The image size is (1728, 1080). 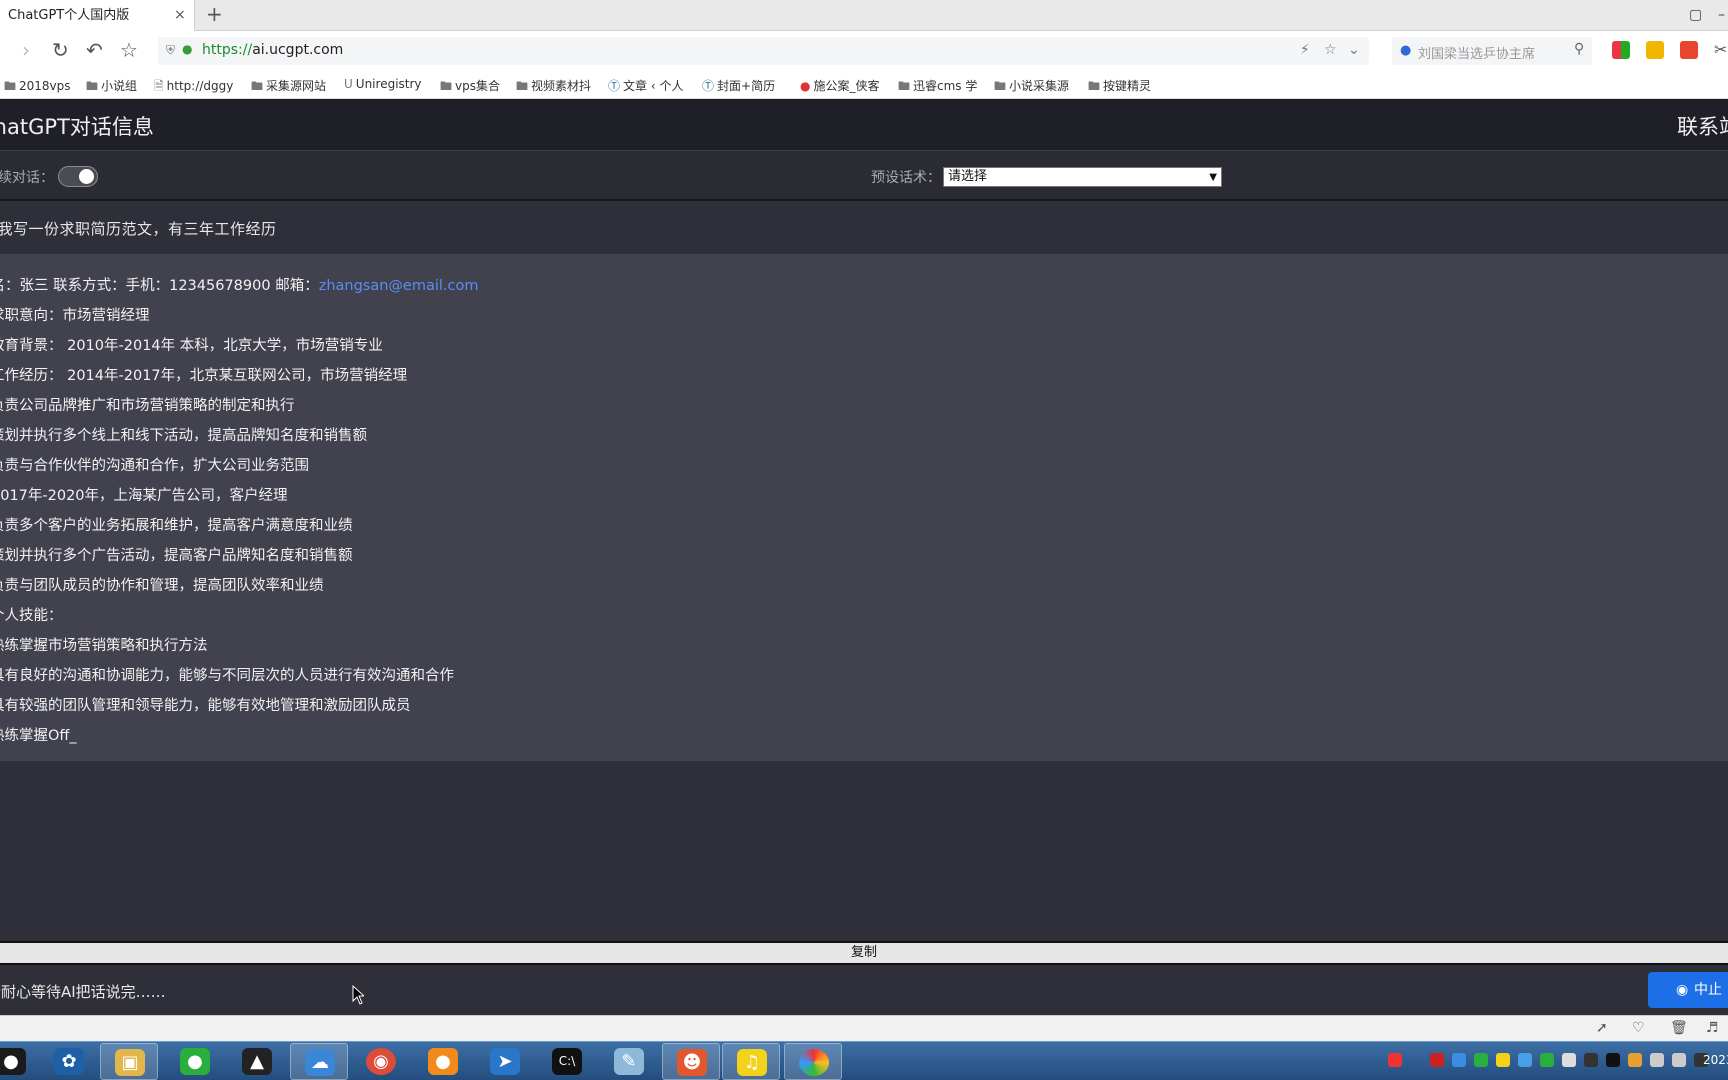 What do you see at coordinates (864, 176) in the screenshot?
I see `chat-controls: 连续对话： 预设话术： 请选择 ▼` at bounding box center [864, 176].